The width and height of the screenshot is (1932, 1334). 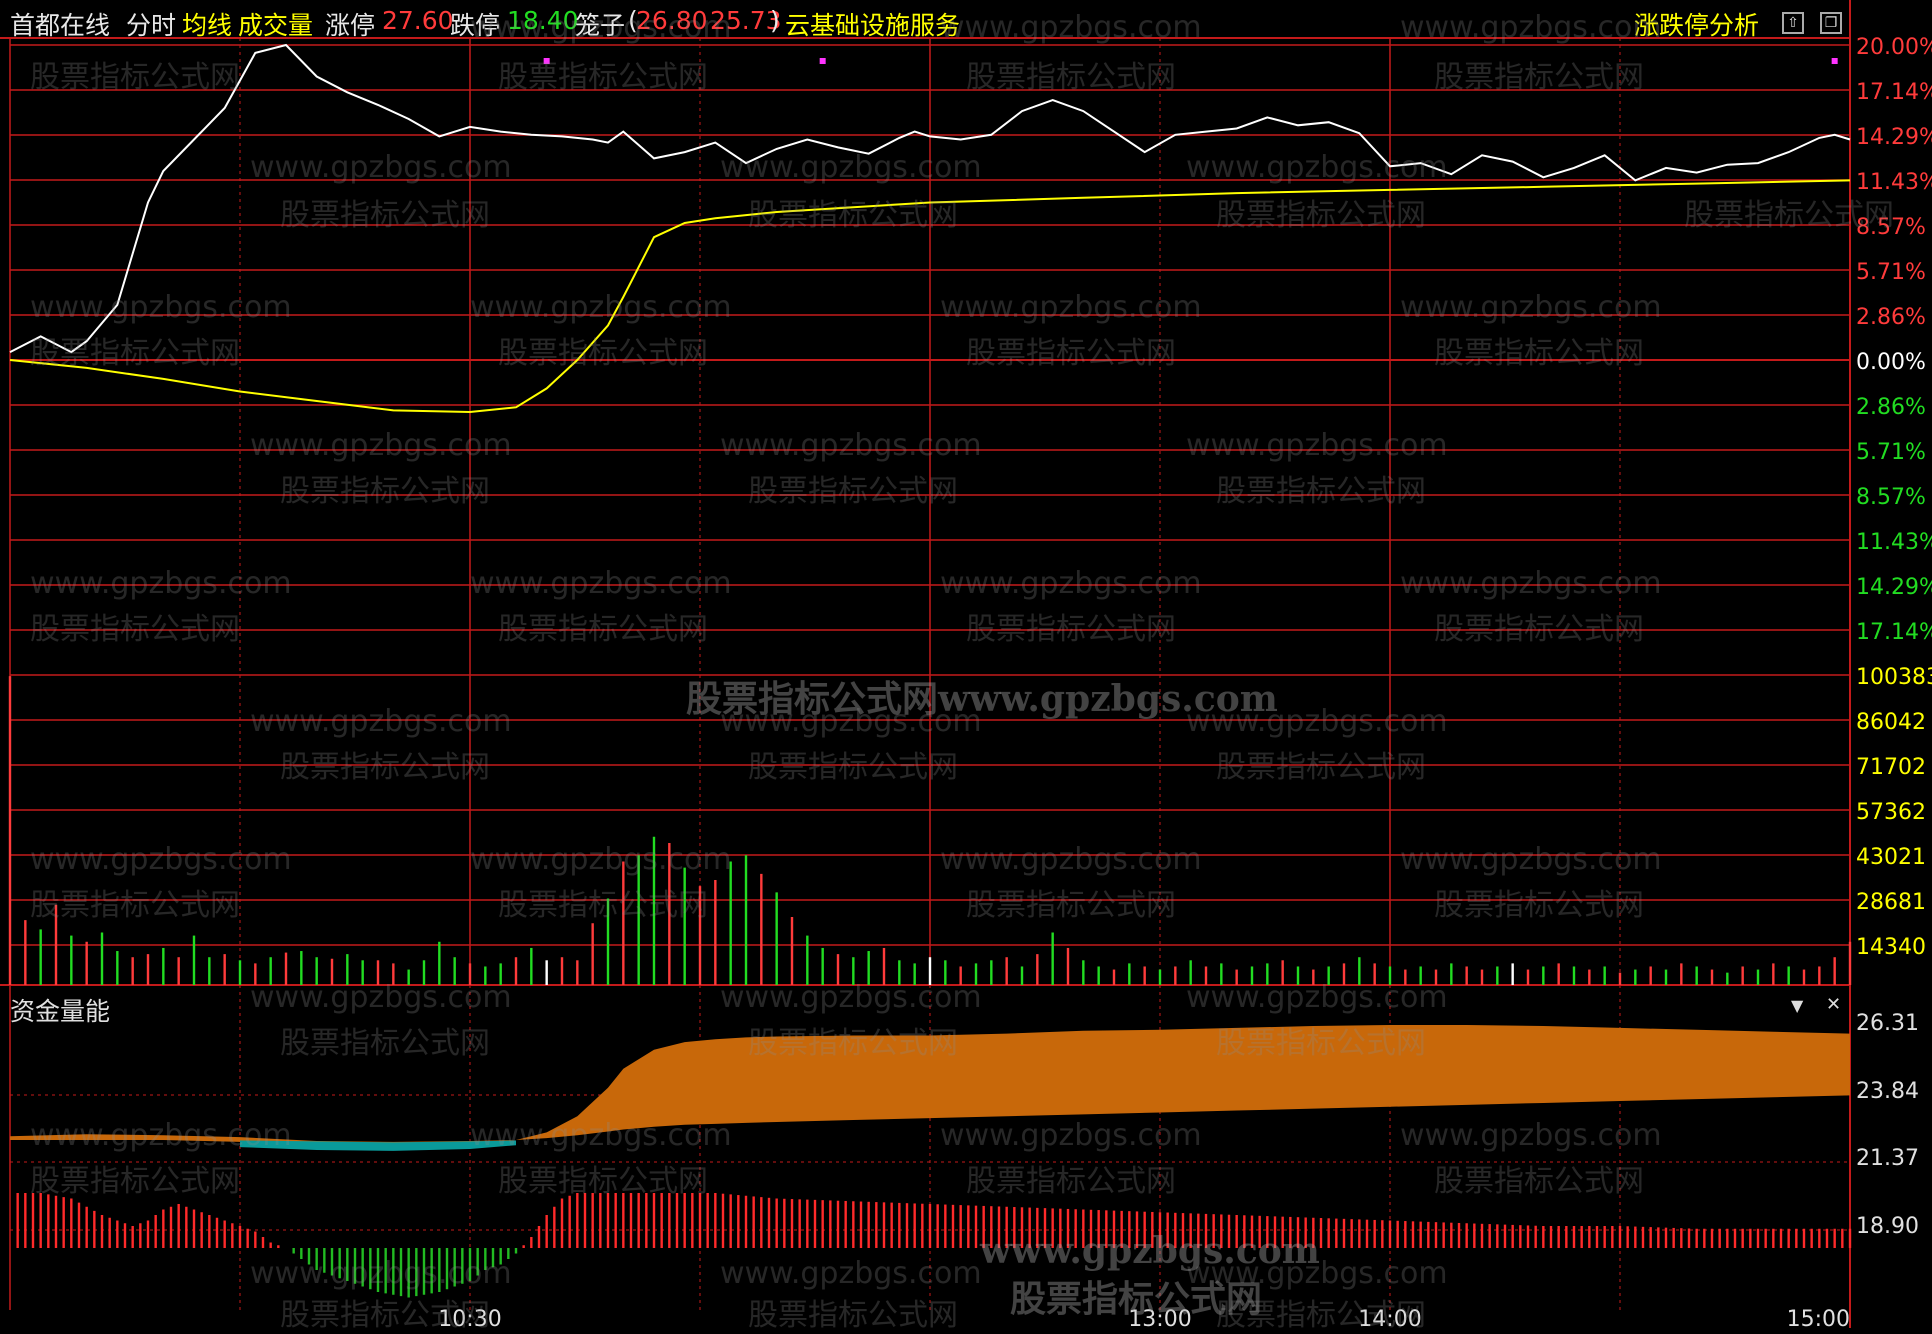 What do you see at coordinates (1891, 362) in the screenshot?
I see `price-axis-label: 0.00%` at bounding box center [1891, 362].